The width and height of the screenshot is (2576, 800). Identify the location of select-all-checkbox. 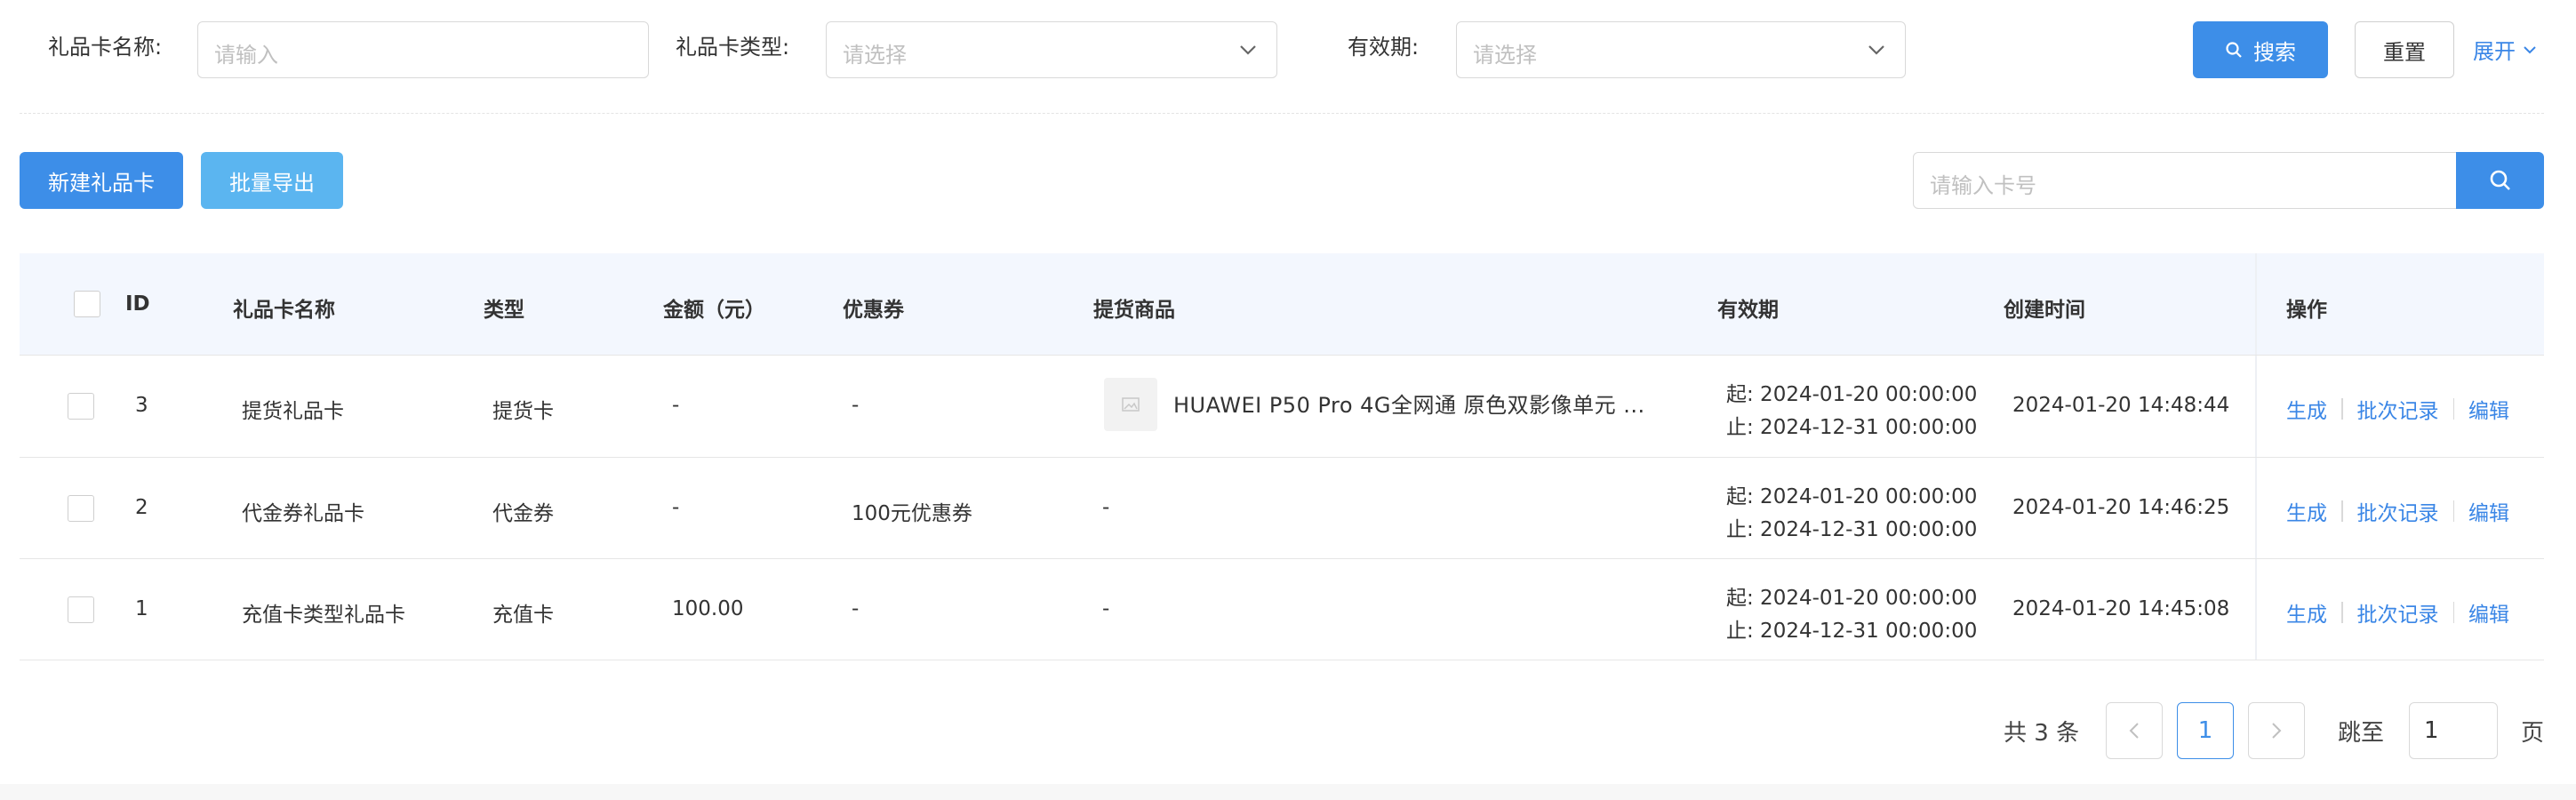
(87, 304).